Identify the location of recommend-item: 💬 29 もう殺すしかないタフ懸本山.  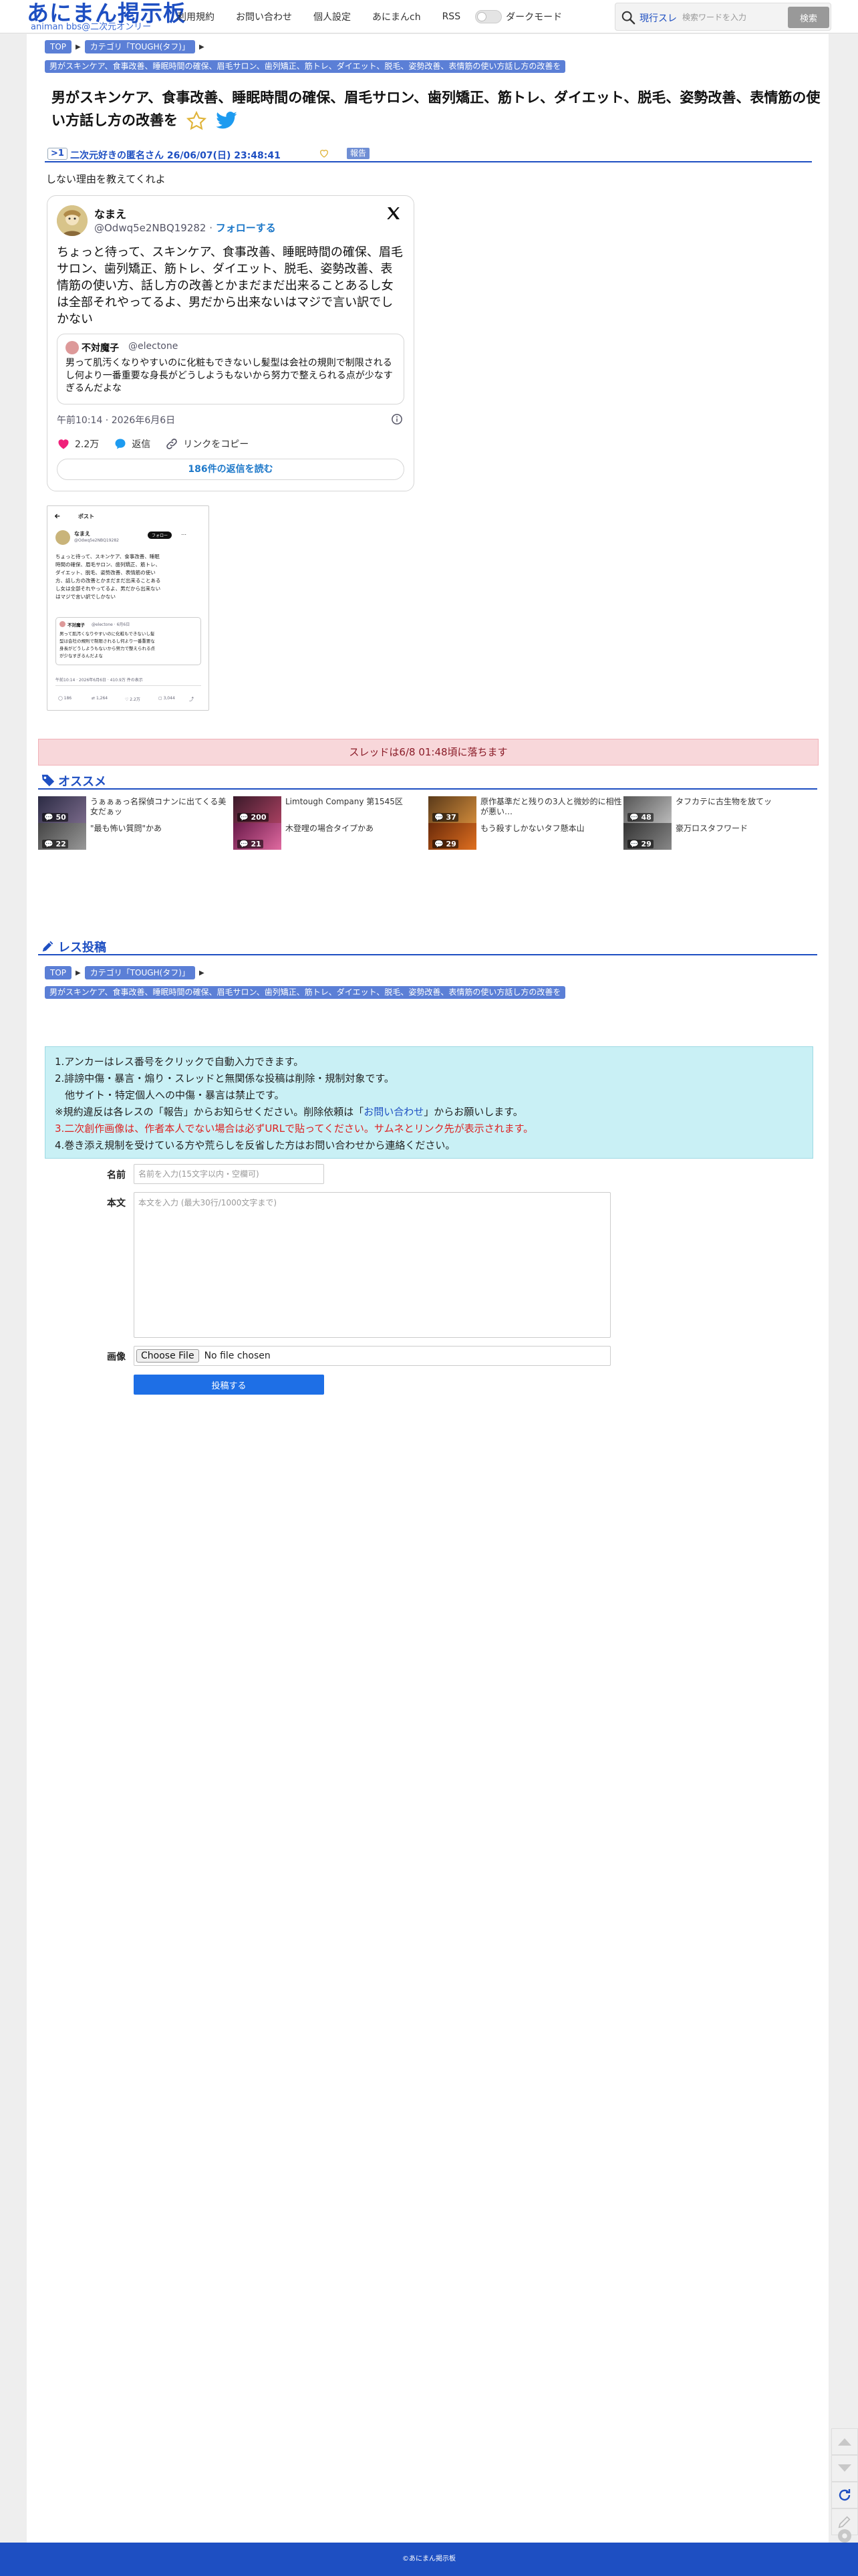
(525, 836).